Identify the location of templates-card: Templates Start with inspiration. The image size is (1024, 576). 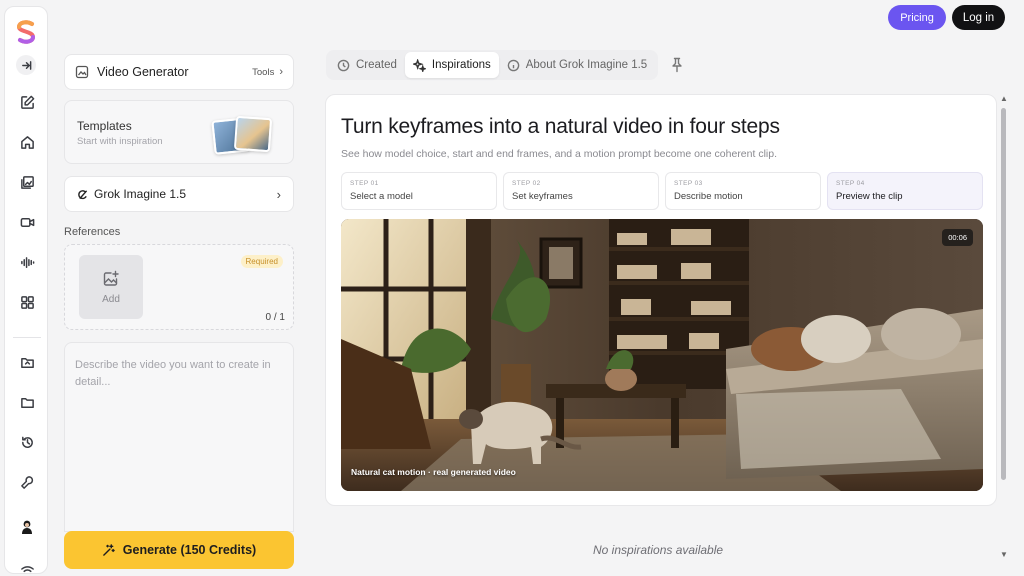
(179, 132).